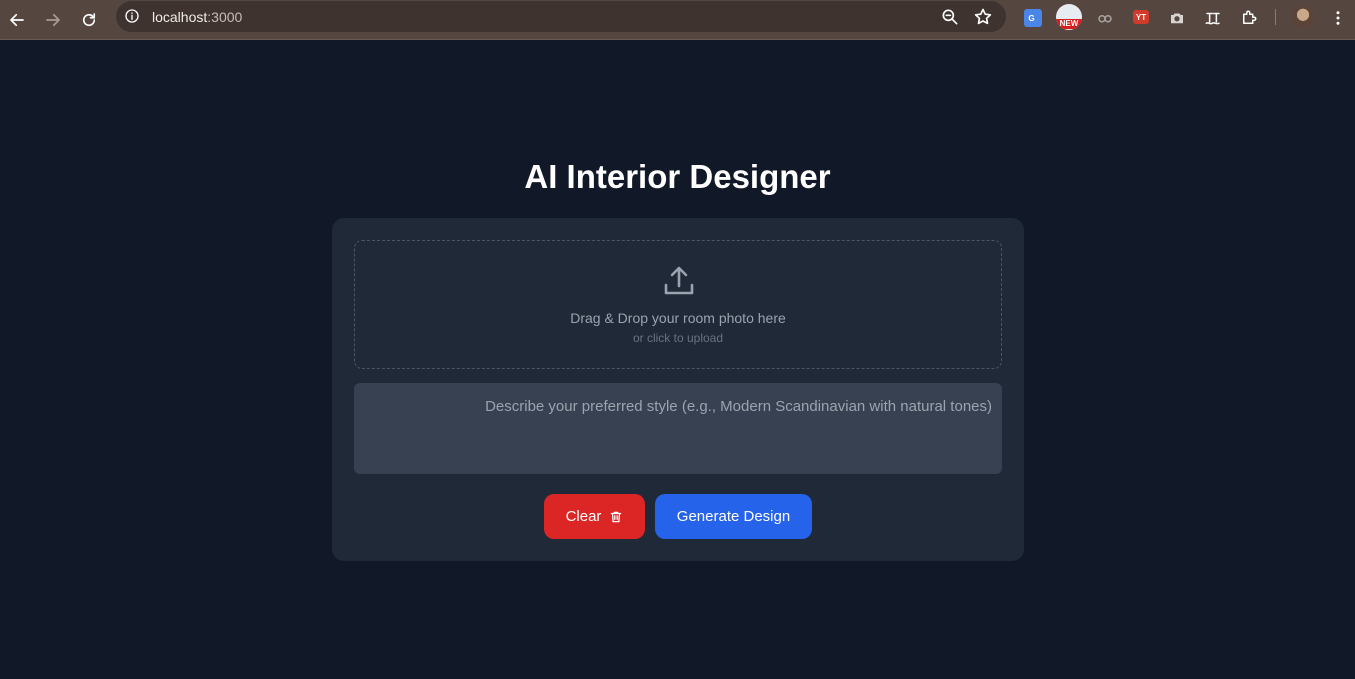  Describe the element at coordinates (225, 17) in the screenshot. I see `url-port: :3000` at that location.